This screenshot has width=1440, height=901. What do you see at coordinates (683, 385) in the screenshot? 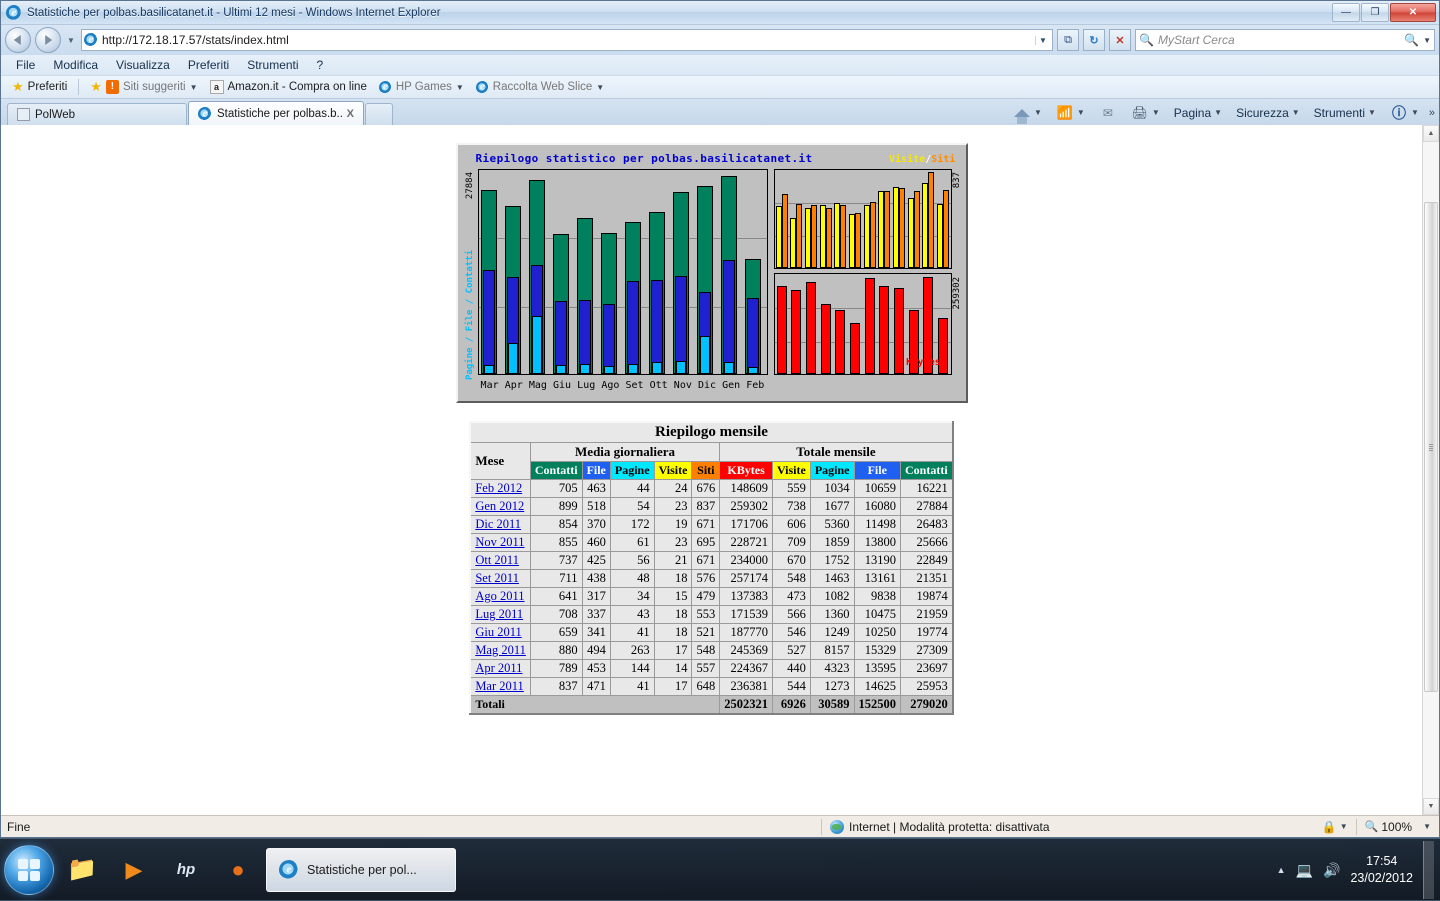
I see `x-axis-tick-label: Nov` at bounding box center [683, 385].